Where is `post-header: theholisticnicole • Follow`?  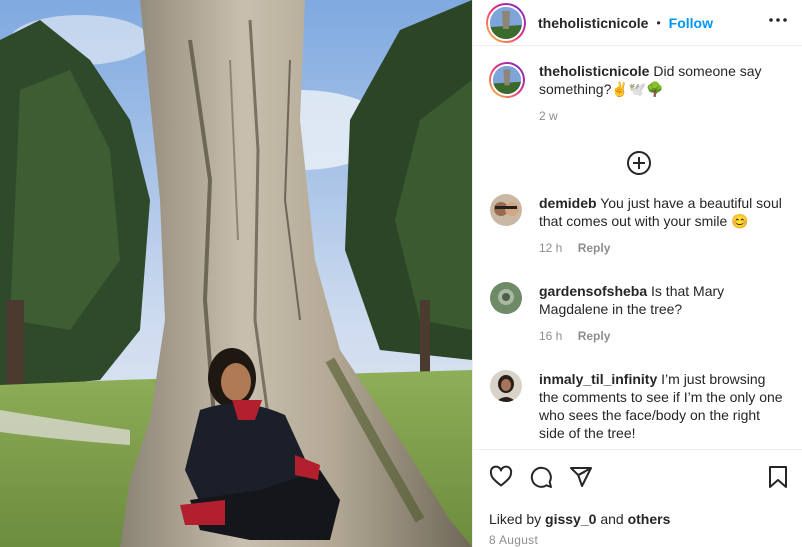
post-header: theholisticnicole • Follow is located at coordinates (637, 23).